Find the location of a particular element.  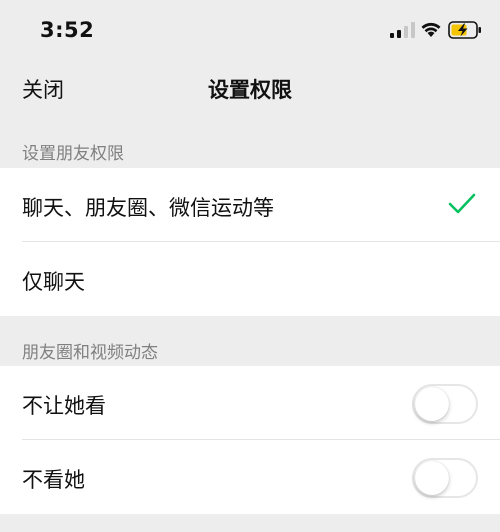

nav-bar: 关闭 设置权限 is located at coordinates (250, 90).